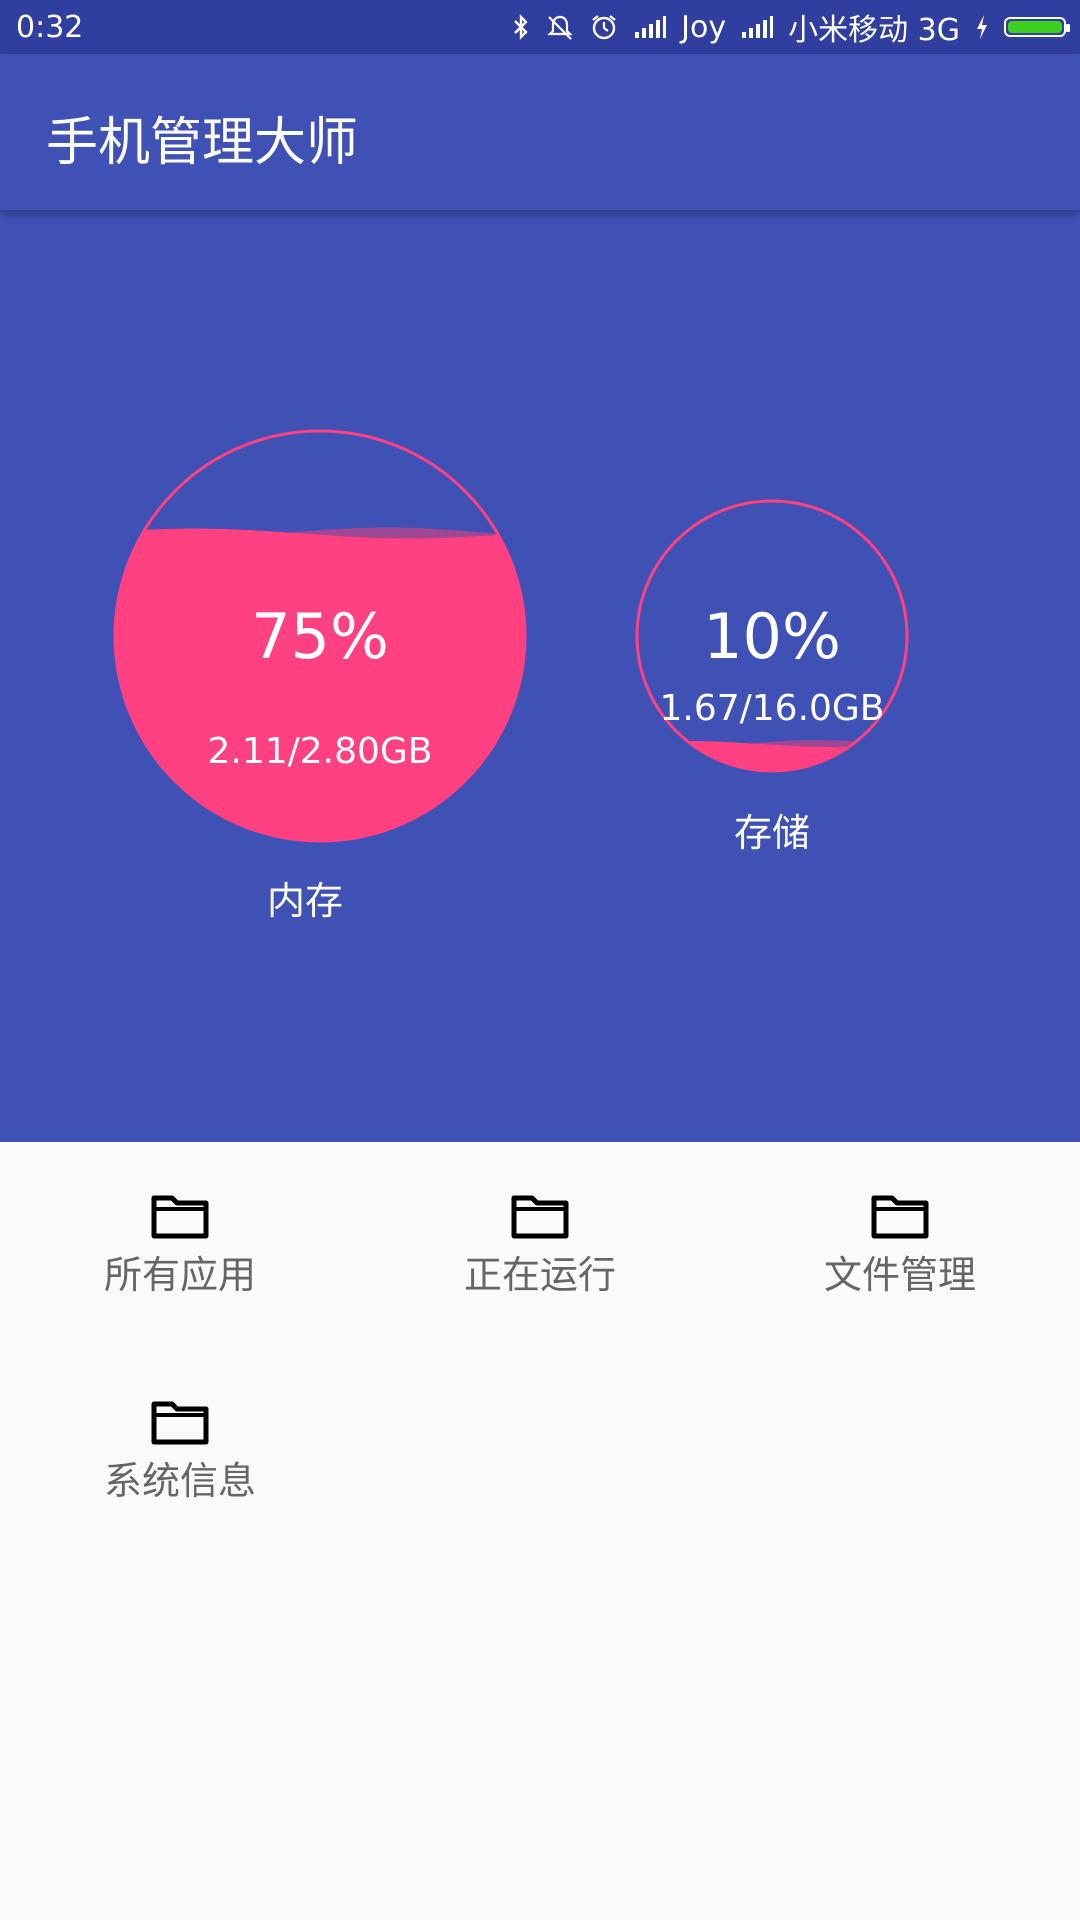 Image resolution: width=1080 pixels, height=1920 pixels. I want to click on grid-item-system-info: 系统信息, so click(180, 1451).